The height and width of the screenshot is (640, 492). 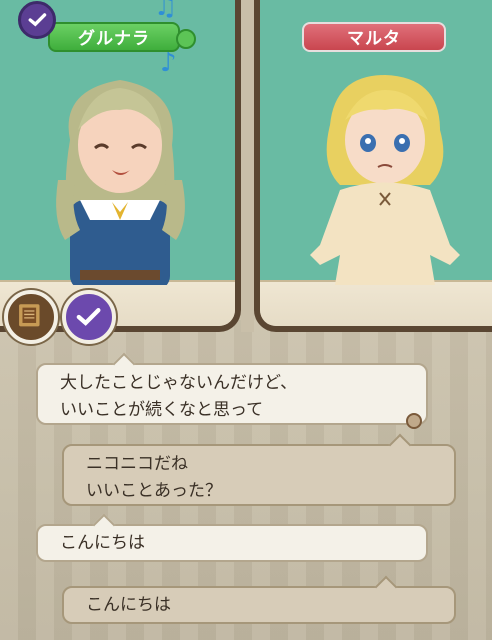 I want to click on maruta-portrait, so click(x=385, y=180).